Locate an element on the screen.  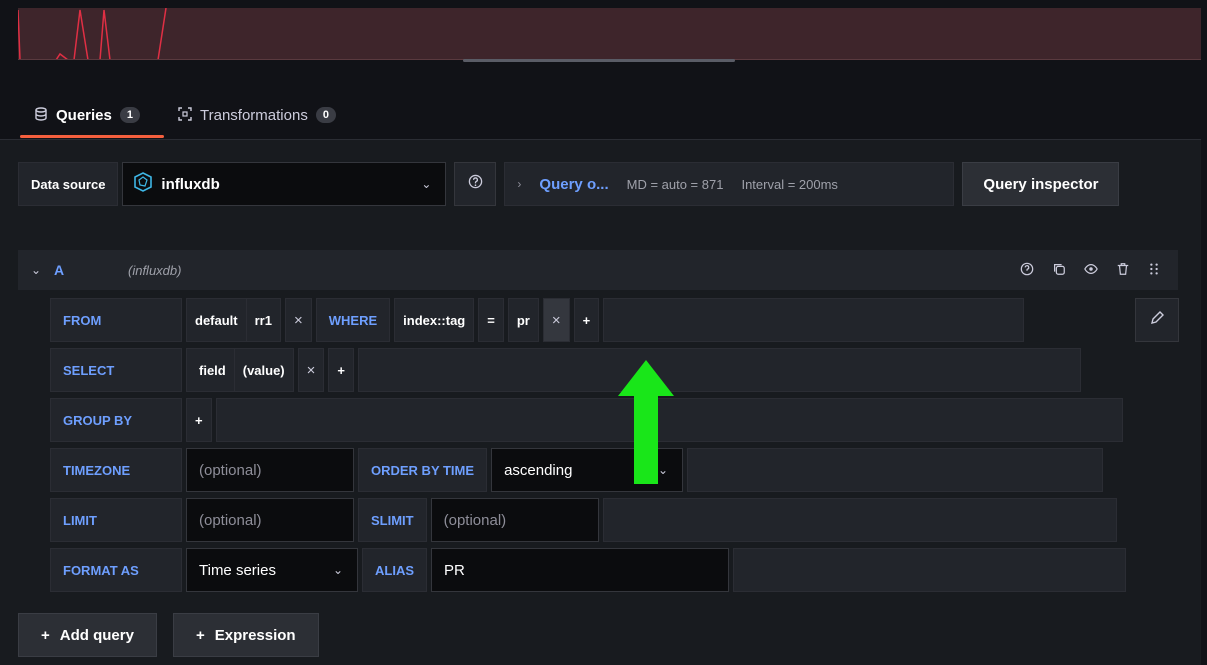
tab-queries-count: 1 is located at coordinates (129, 115).